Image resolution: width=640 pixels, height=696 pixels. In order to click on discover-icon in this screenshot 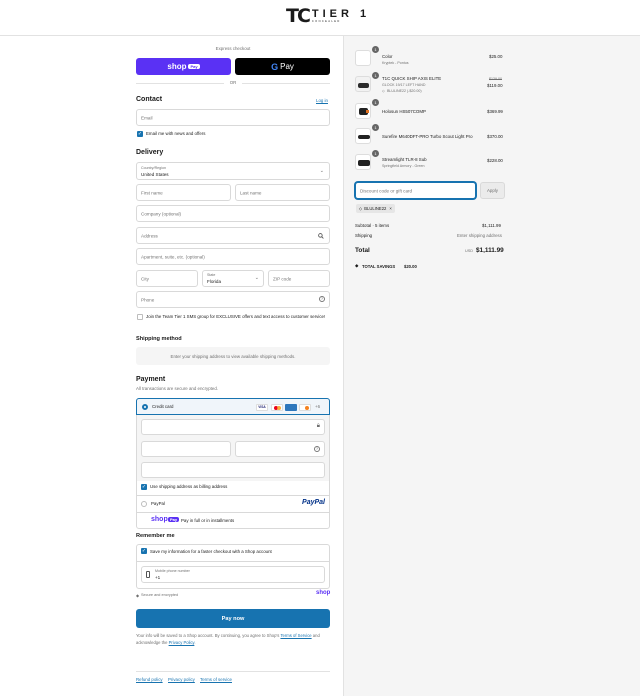, I will do `click(305, 407)`.